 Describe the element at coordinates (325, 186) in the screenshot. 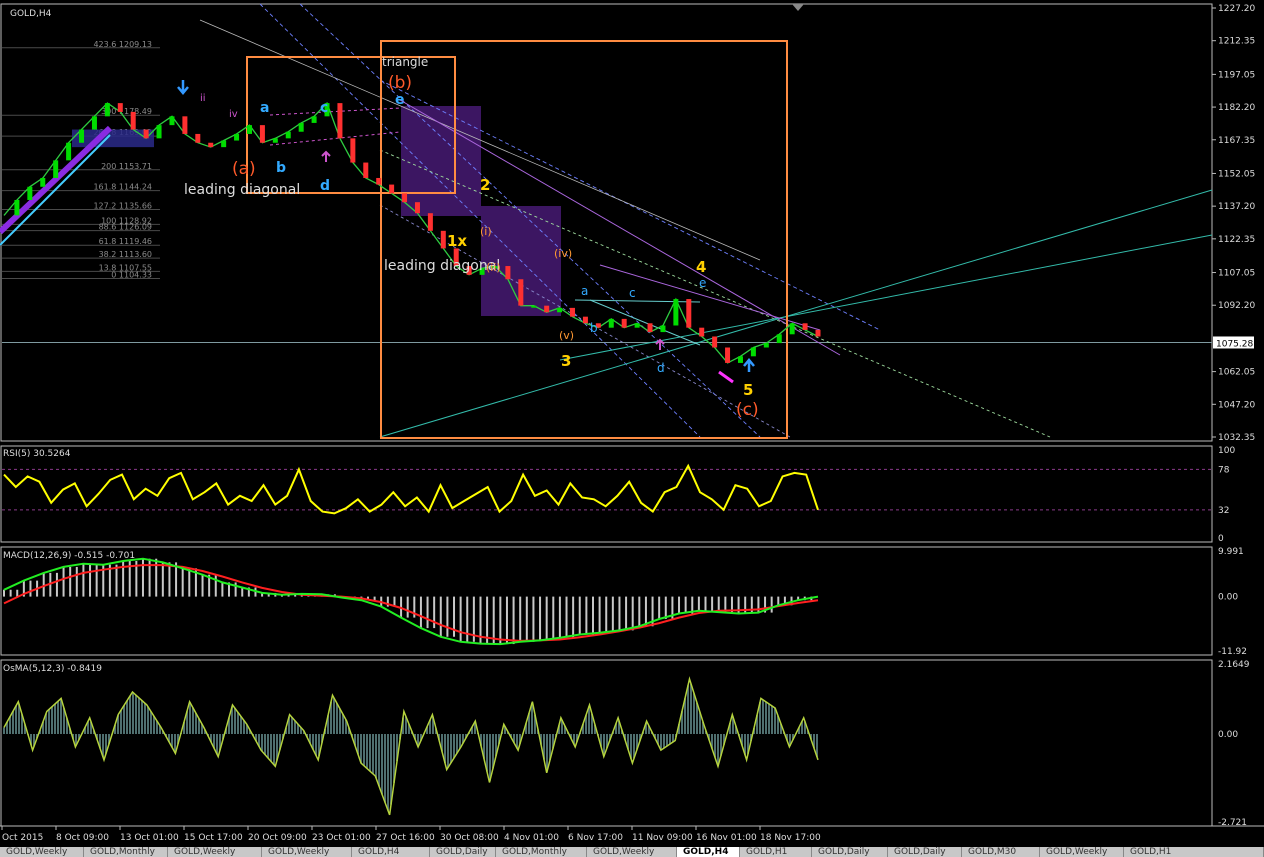

I see `wave-label-7: d` at that location.